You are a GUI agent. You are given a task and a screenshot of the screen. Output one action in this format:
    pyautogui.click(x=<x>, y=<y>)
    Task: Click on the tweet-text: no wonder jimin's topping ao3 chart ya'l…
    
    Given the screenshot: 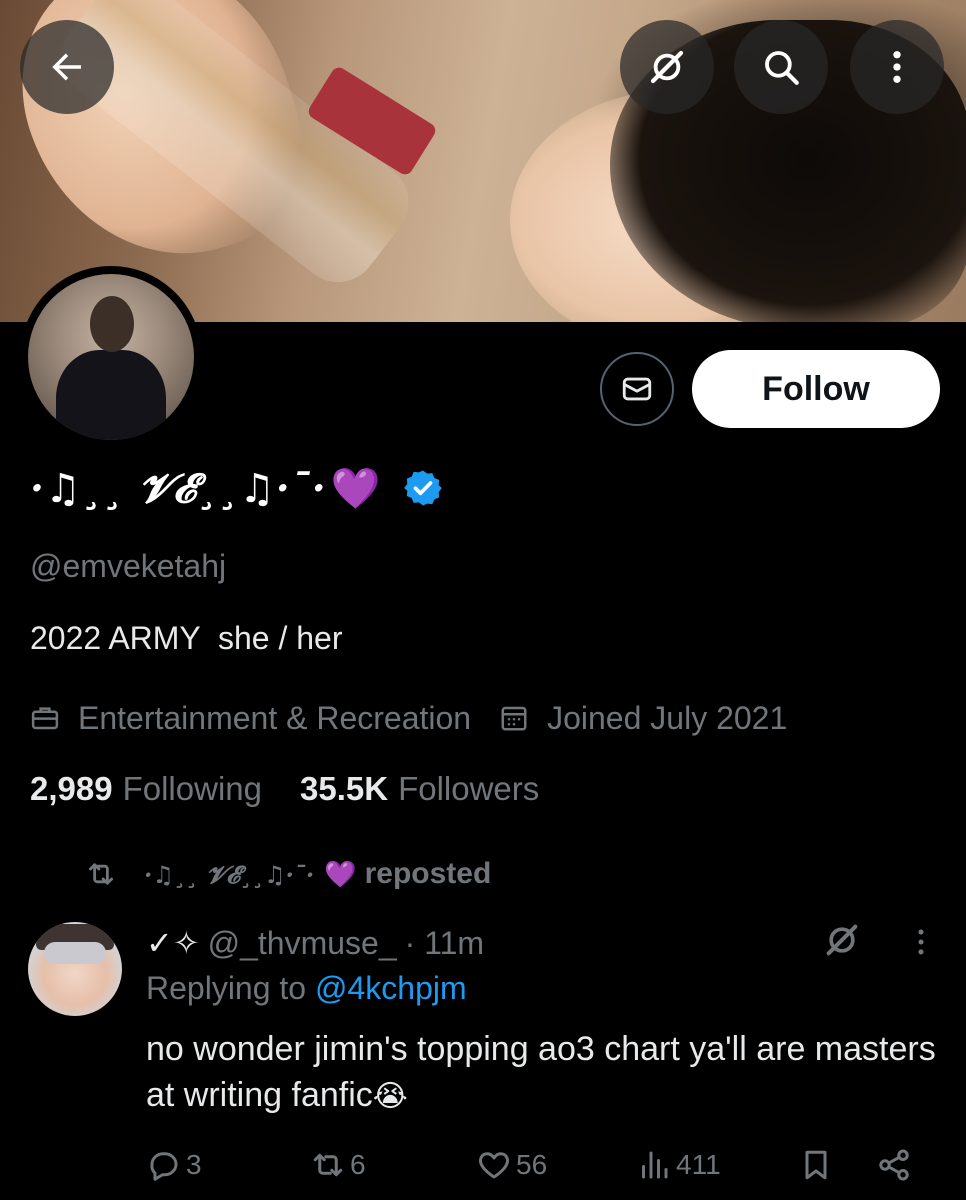 What is the action you would take?
    pyautogui.click(x=541, y=1073)
    